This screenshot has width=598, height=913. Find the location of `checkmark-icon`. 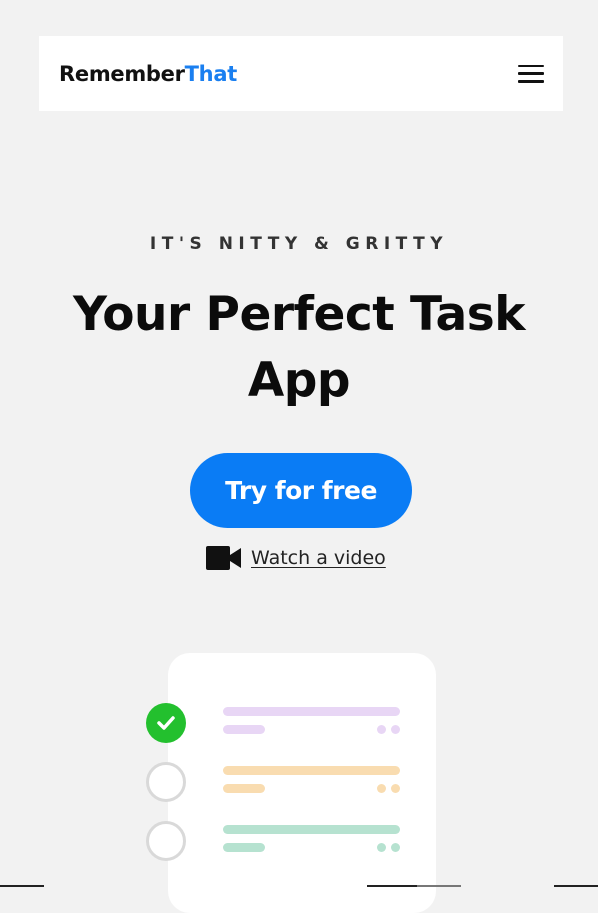

checkmark-icon is located at coordinates (166, 723).